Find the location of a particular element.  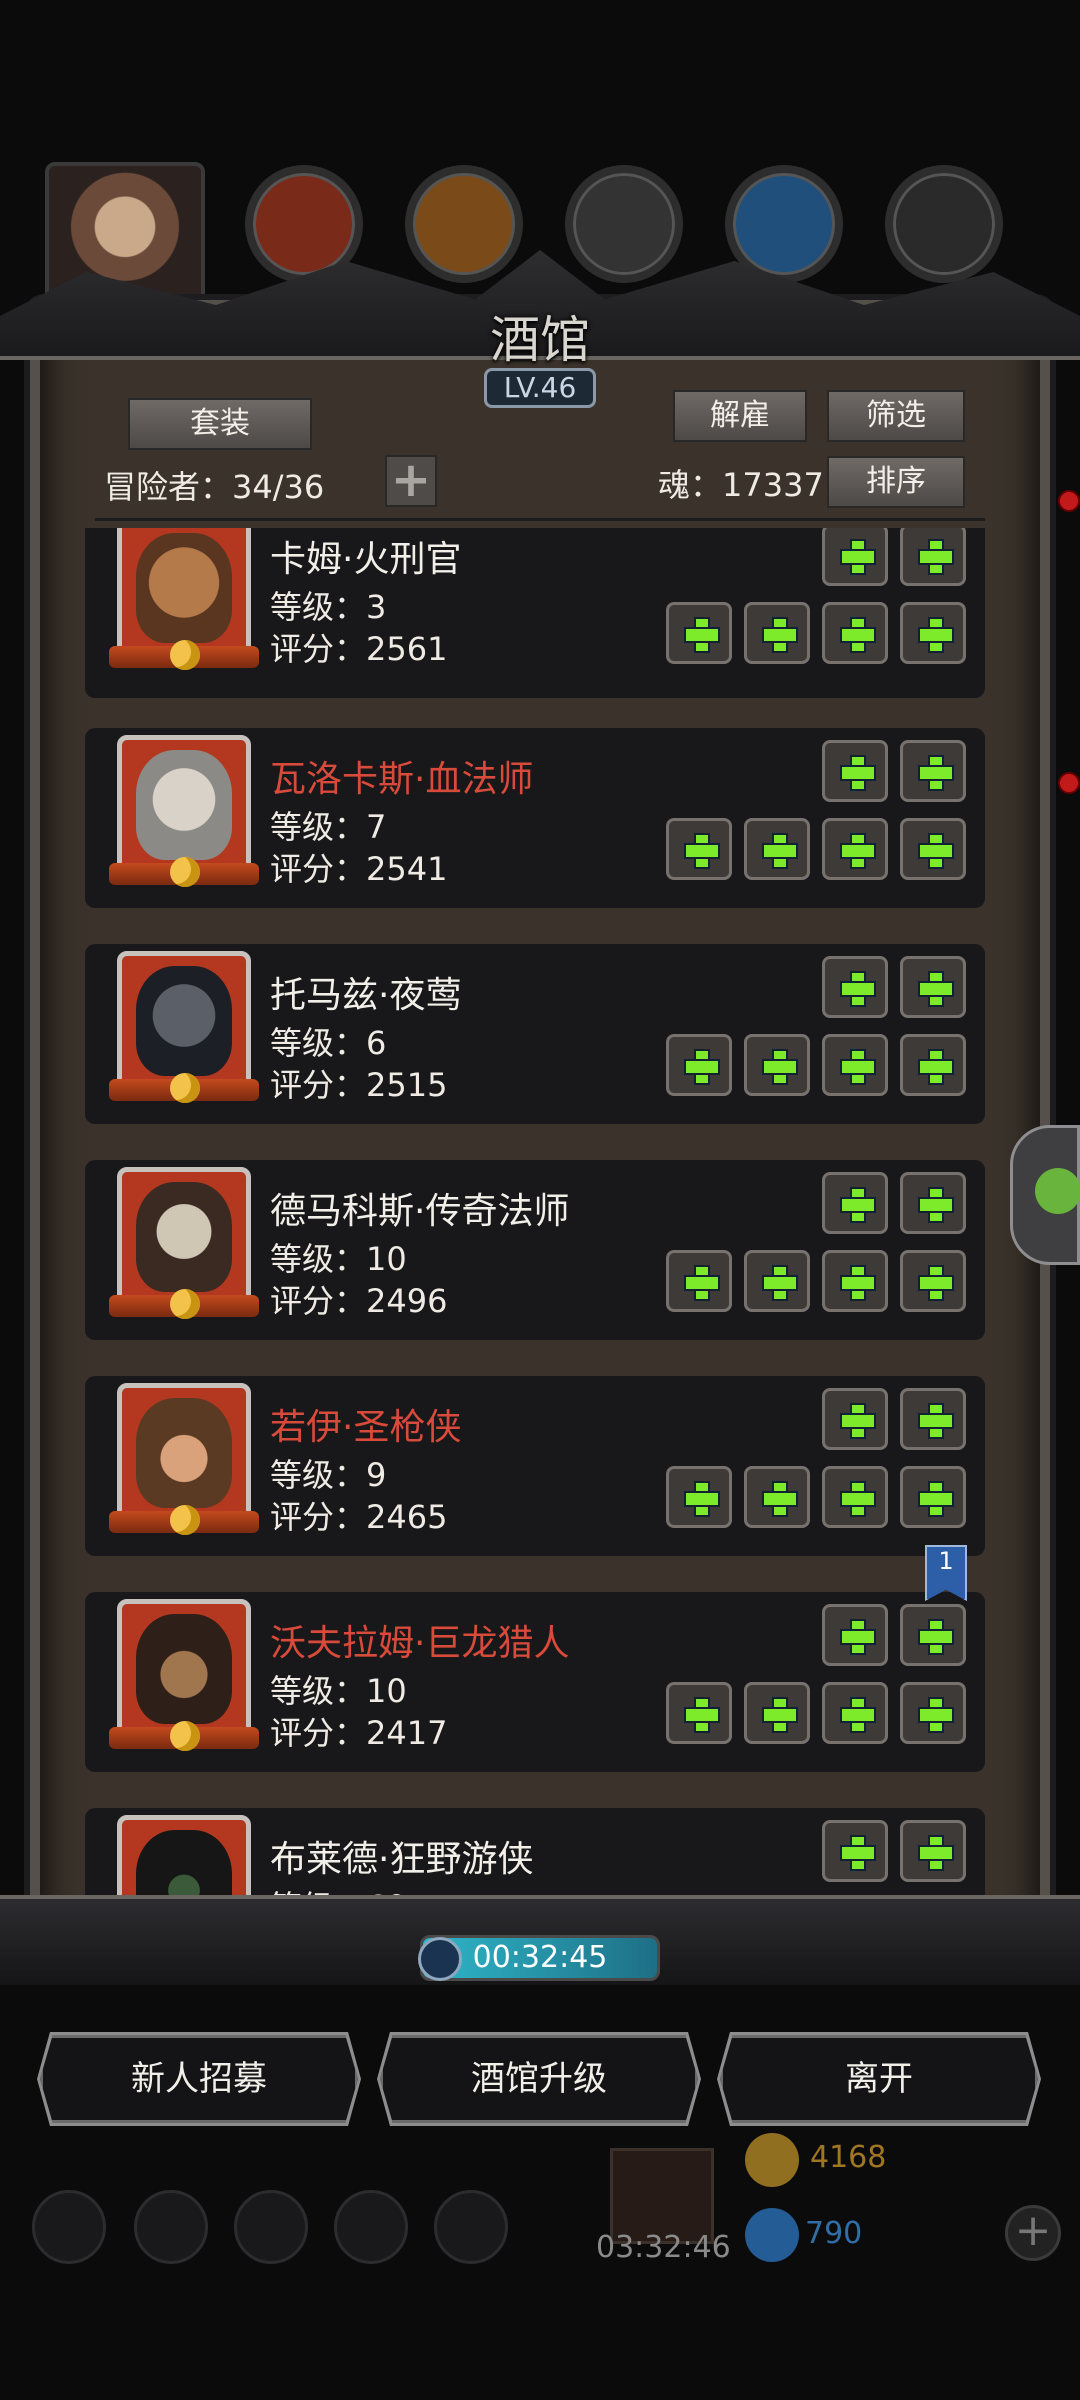

hero-level: 等级：7 is located at coordinates (328, 827).